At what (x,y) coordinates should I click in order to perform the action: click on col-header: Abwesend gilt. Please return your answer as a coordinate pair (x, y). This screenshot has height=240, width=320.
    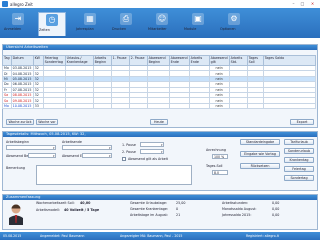
    Looking at the image, I should click on (219, 60).